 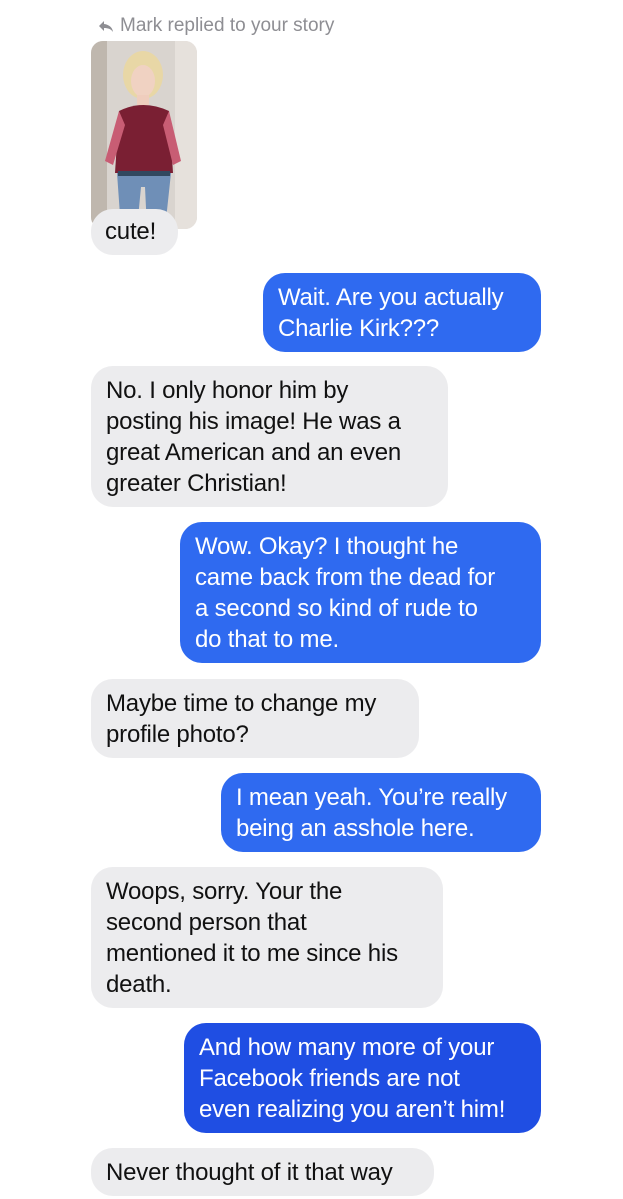 I want to click on message-line: being an asshole here., so click(x=355, y=828).